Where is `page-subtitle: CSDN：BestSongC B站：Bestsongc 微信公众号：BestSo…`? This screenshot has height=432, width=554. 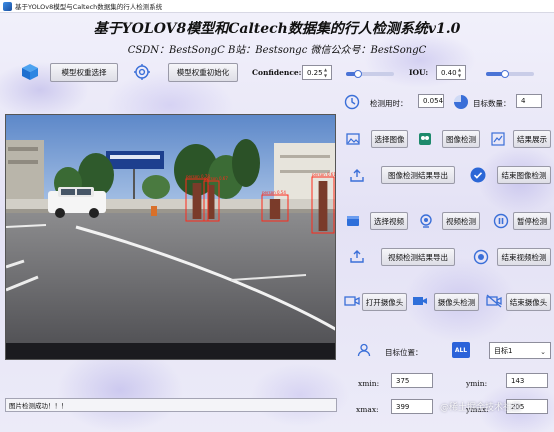 page-subtitle: CSDN：BestSongC B站：Bestsongc 微信公众号：BestSo… is located at coordinates (277, 50).